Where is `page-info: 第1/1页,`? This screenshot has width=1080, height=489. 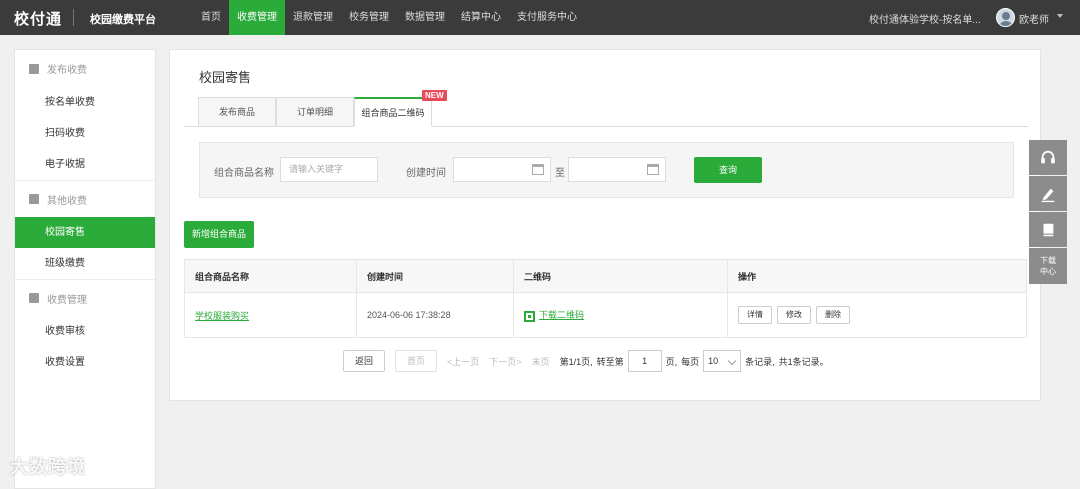 page-info: 第1/1页, is located at coordinates (576, 361).